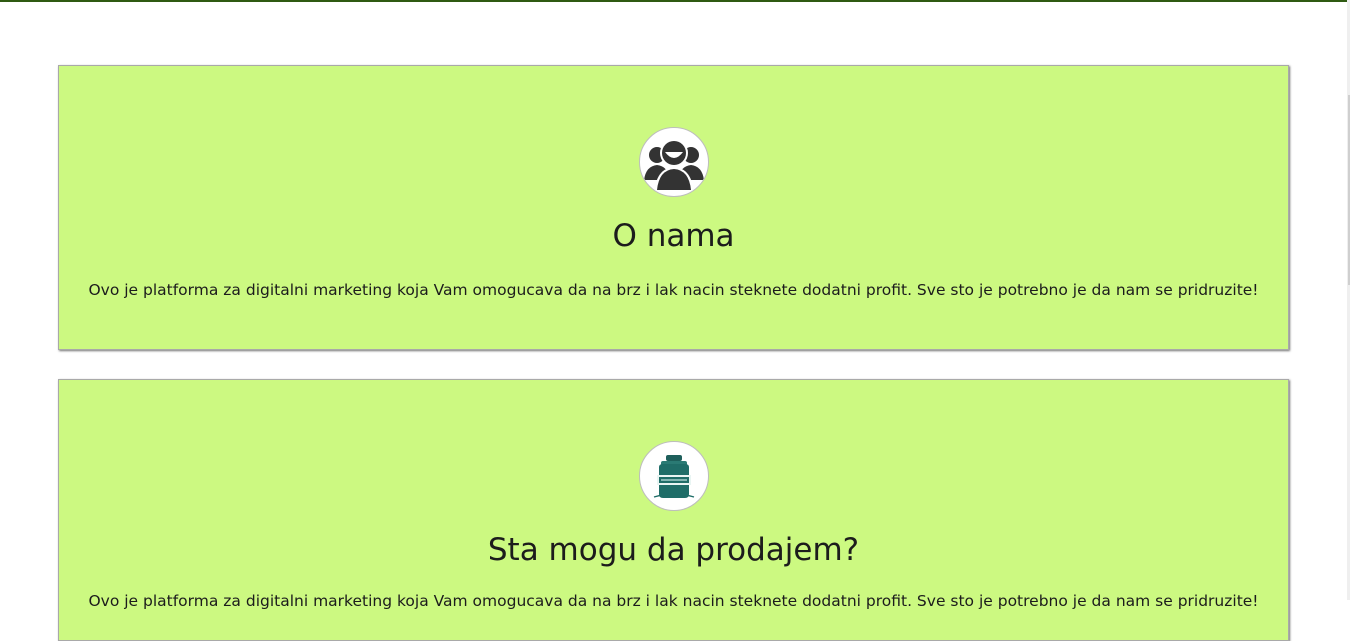 This screenshot has width=1350, height=641. What do you see at coordinates (674, 476) in the screenshot?
I see `product-jar-icon` at bounding box center [674, 476].